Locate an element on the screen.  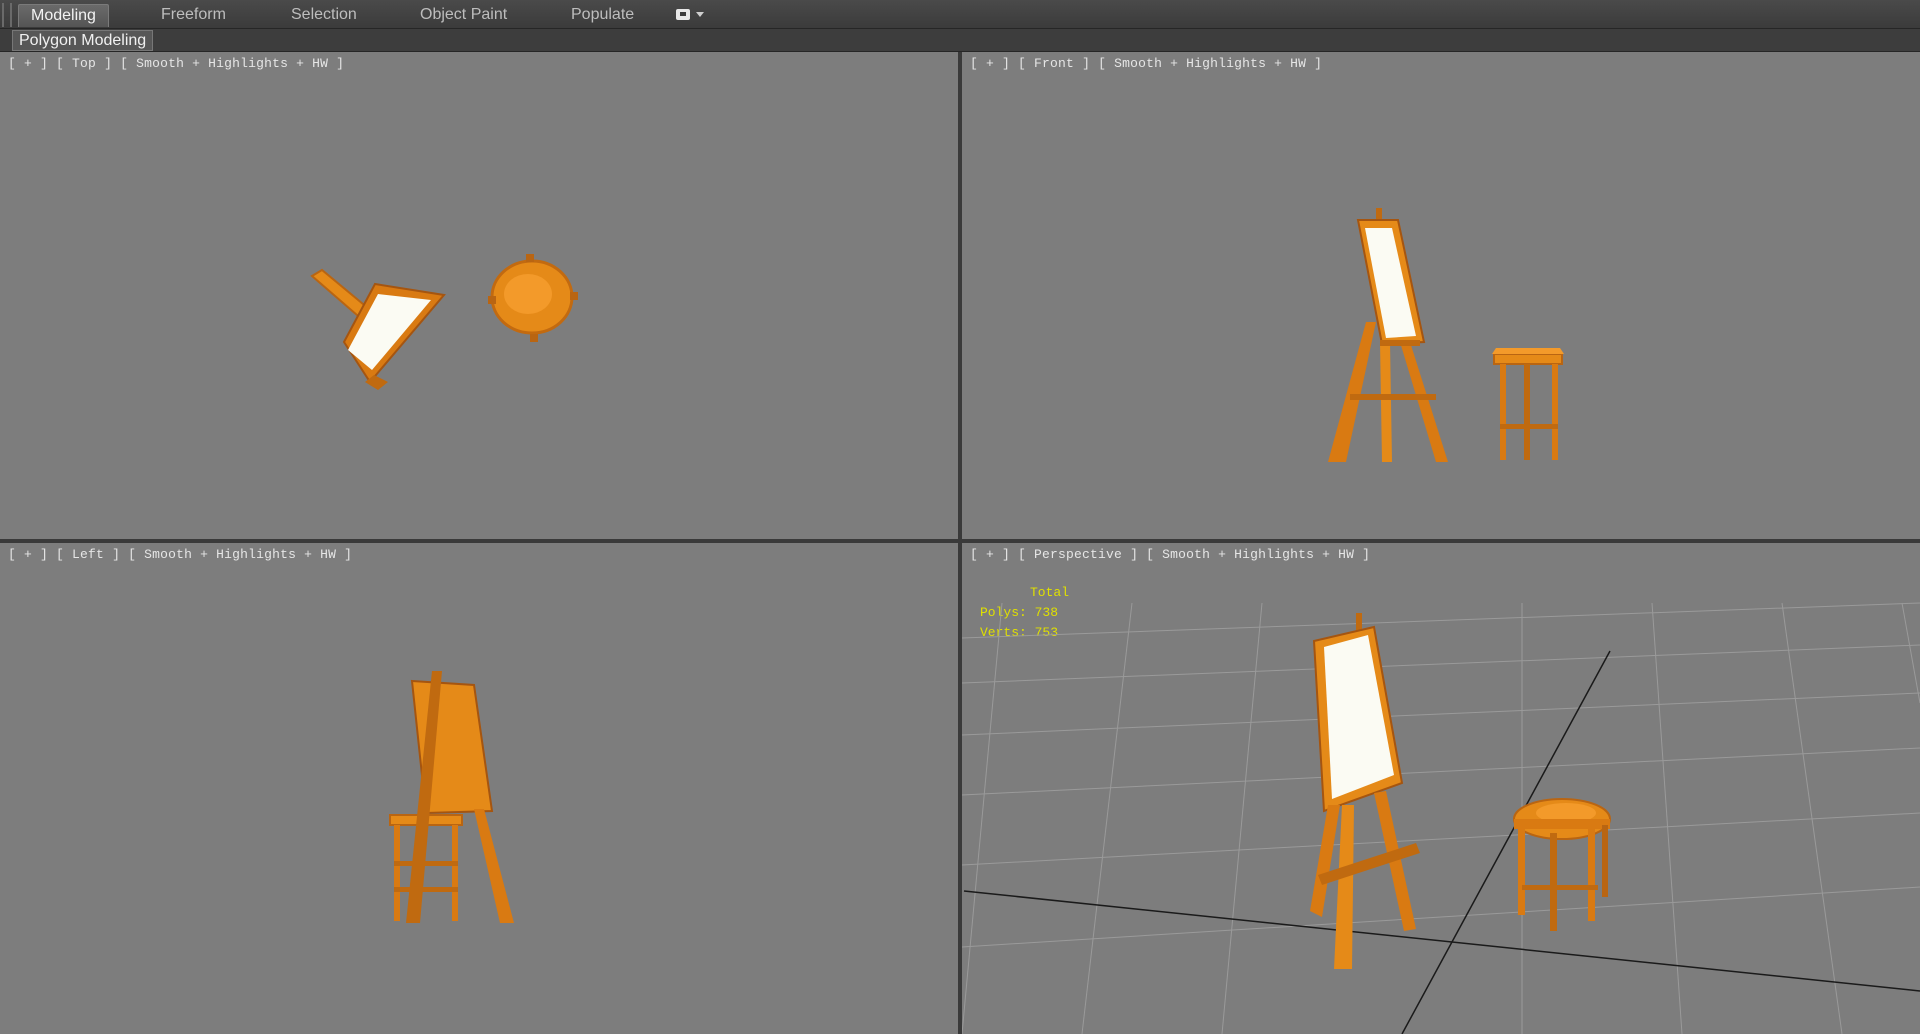
easel-left-view is located at coordinates (460, 797).